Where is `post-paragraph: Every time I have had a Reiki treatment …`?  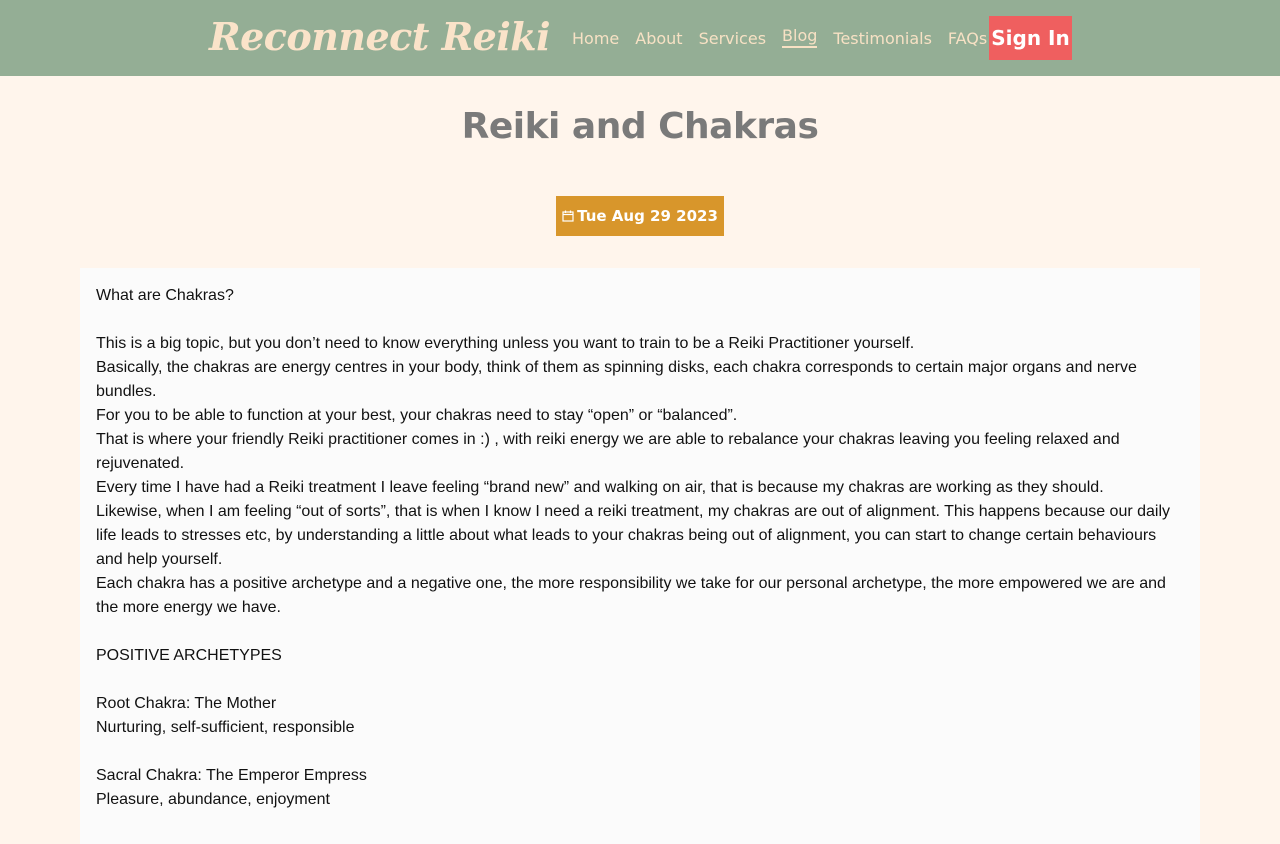
post-paragraph: Every time I have had a Reiki treatment … is located at coordinates (600, 487).